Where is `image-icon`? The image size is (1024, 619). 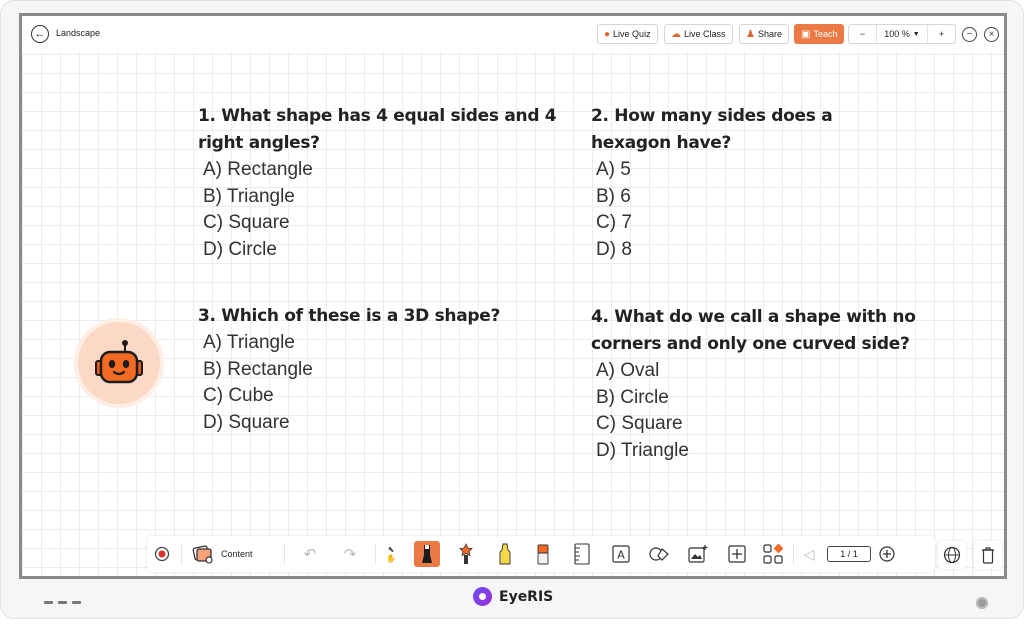 image-icon is located at coordinates (698, 554).